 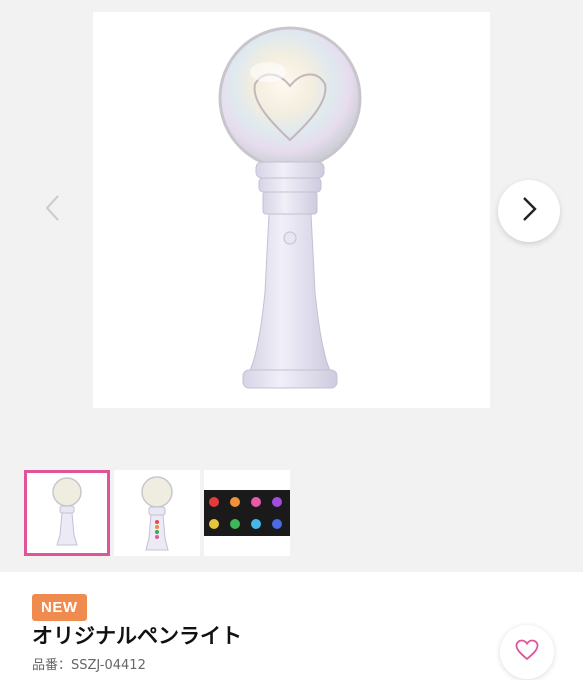 I want to click on favorite-button, so click(x=527, y=652).